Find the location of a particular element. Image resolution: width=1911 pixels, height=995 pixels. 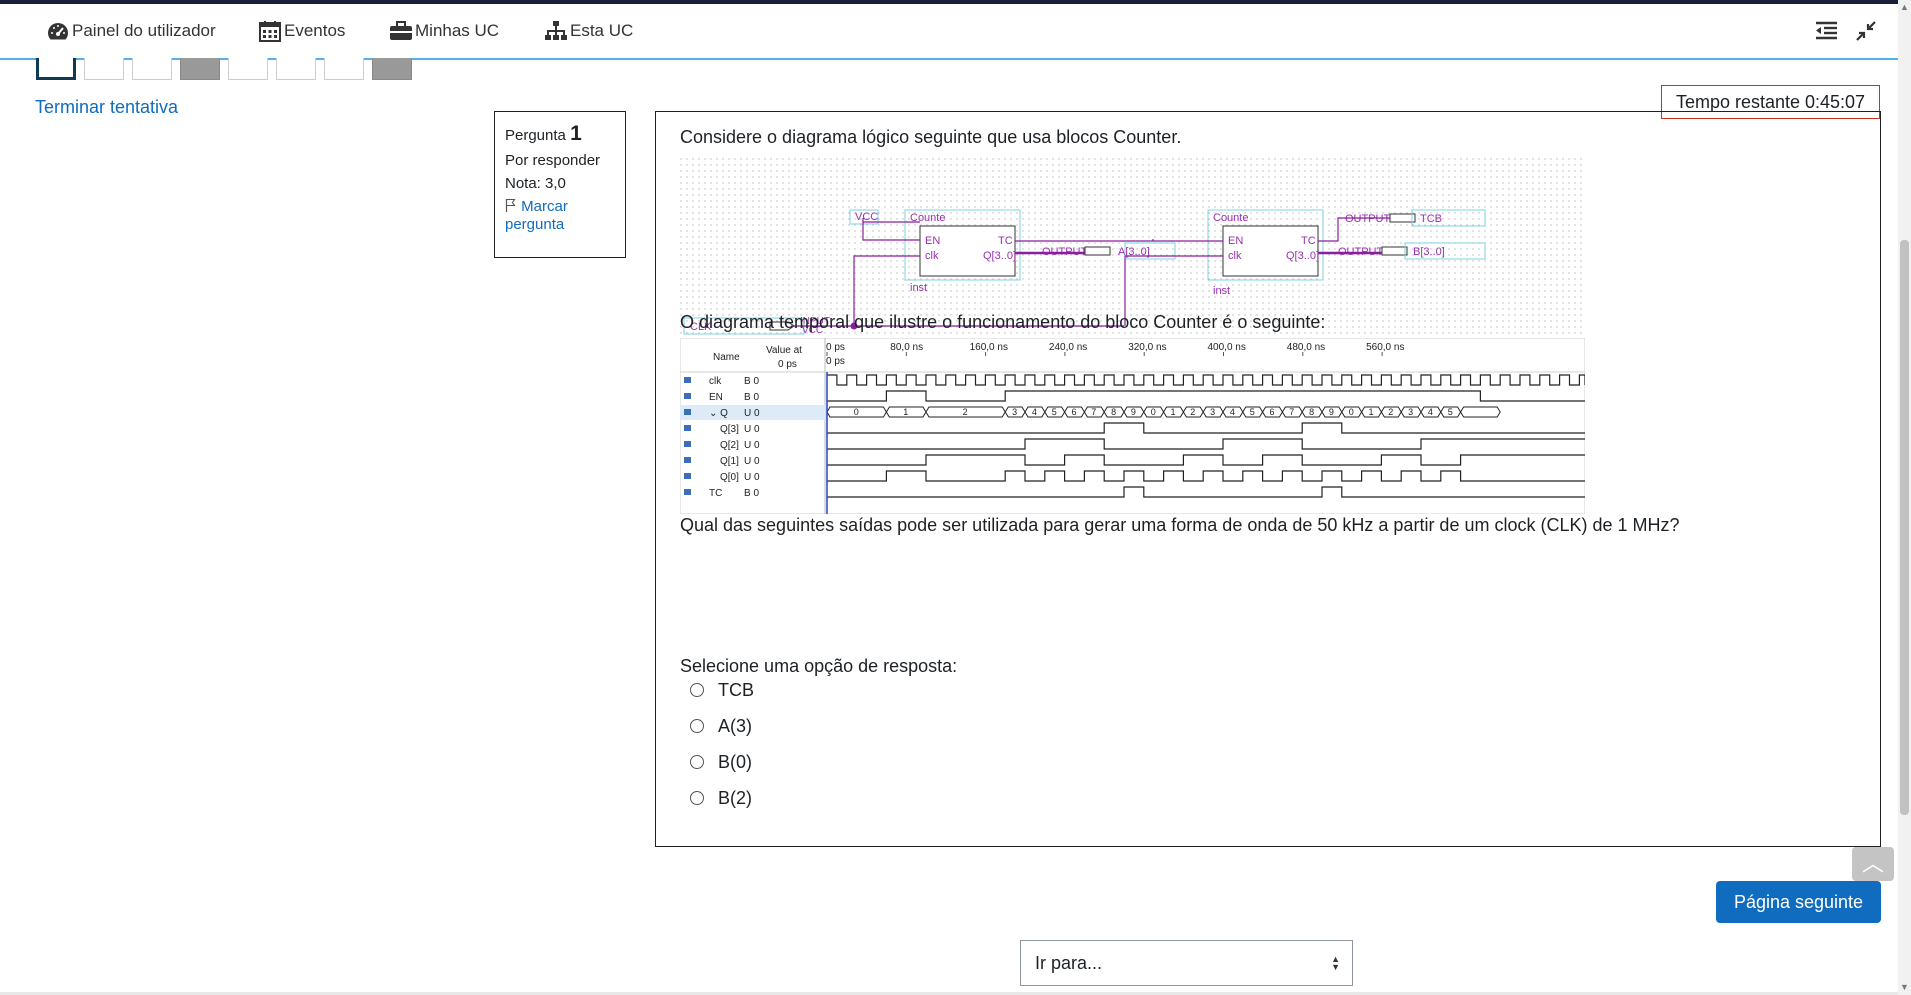

q-bus-value: 9 is located at coordinates (1331, 412).